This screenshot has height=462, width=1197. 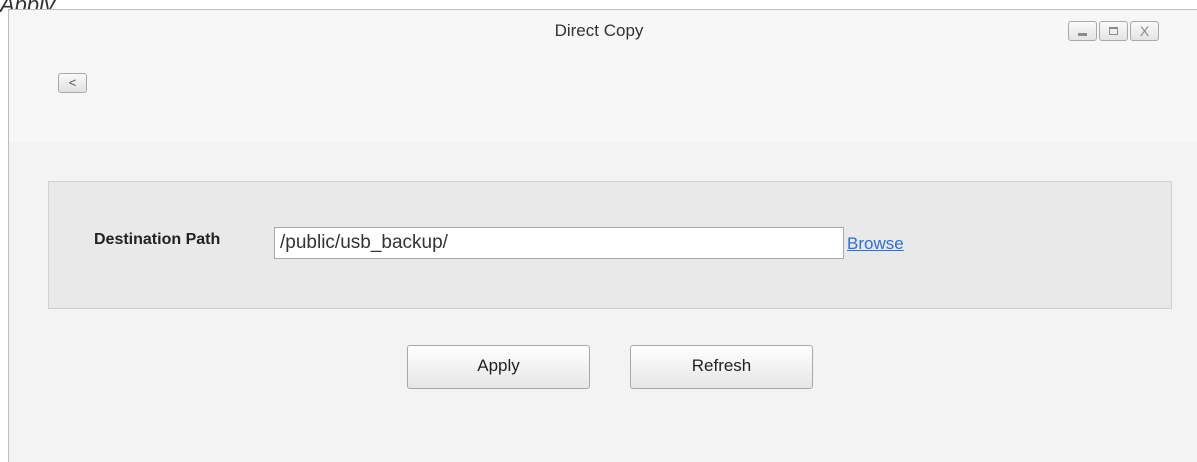 I want to click on destination-path-label: Destination Path, so click(x=157, y=239).